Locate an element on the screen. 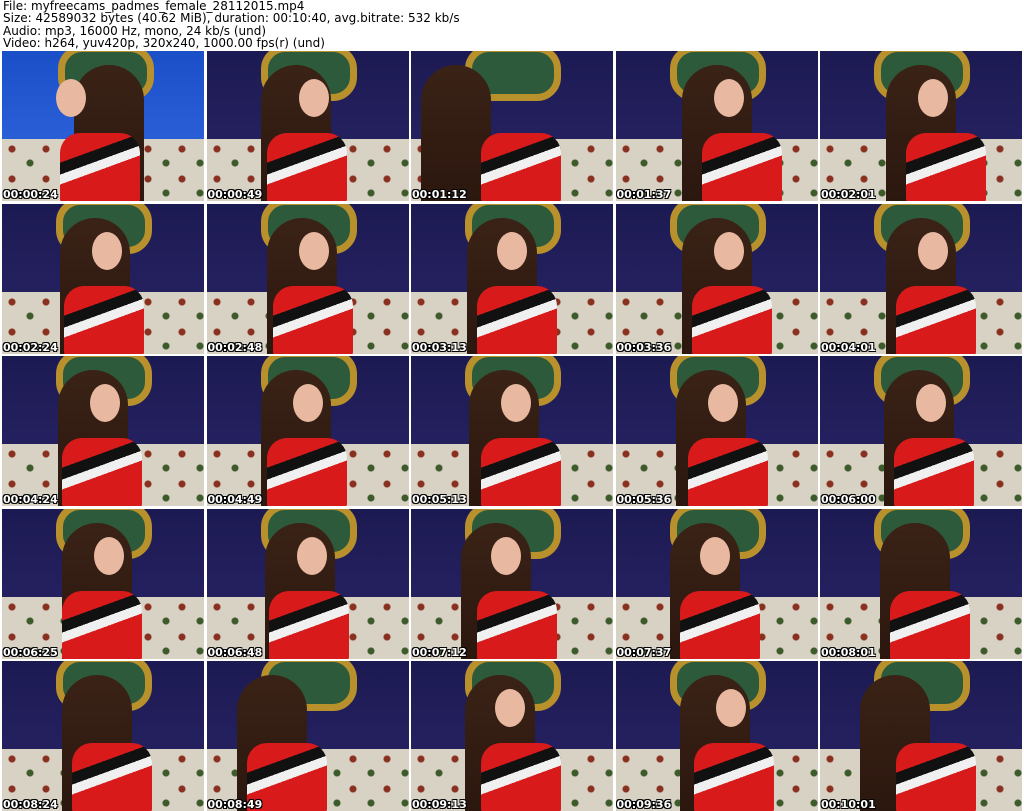  video-thumbnail: 00:06:25 is located at coordinates (103, 583).